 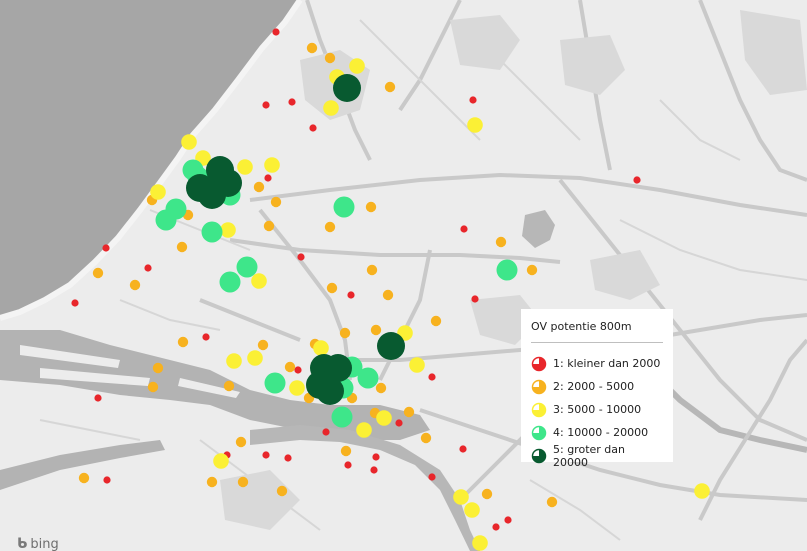 What do you see at coordinates (38, 543) in the screenshot?
I see `bing-attribution: ᑲ bing` at bounding box center [38, 543].